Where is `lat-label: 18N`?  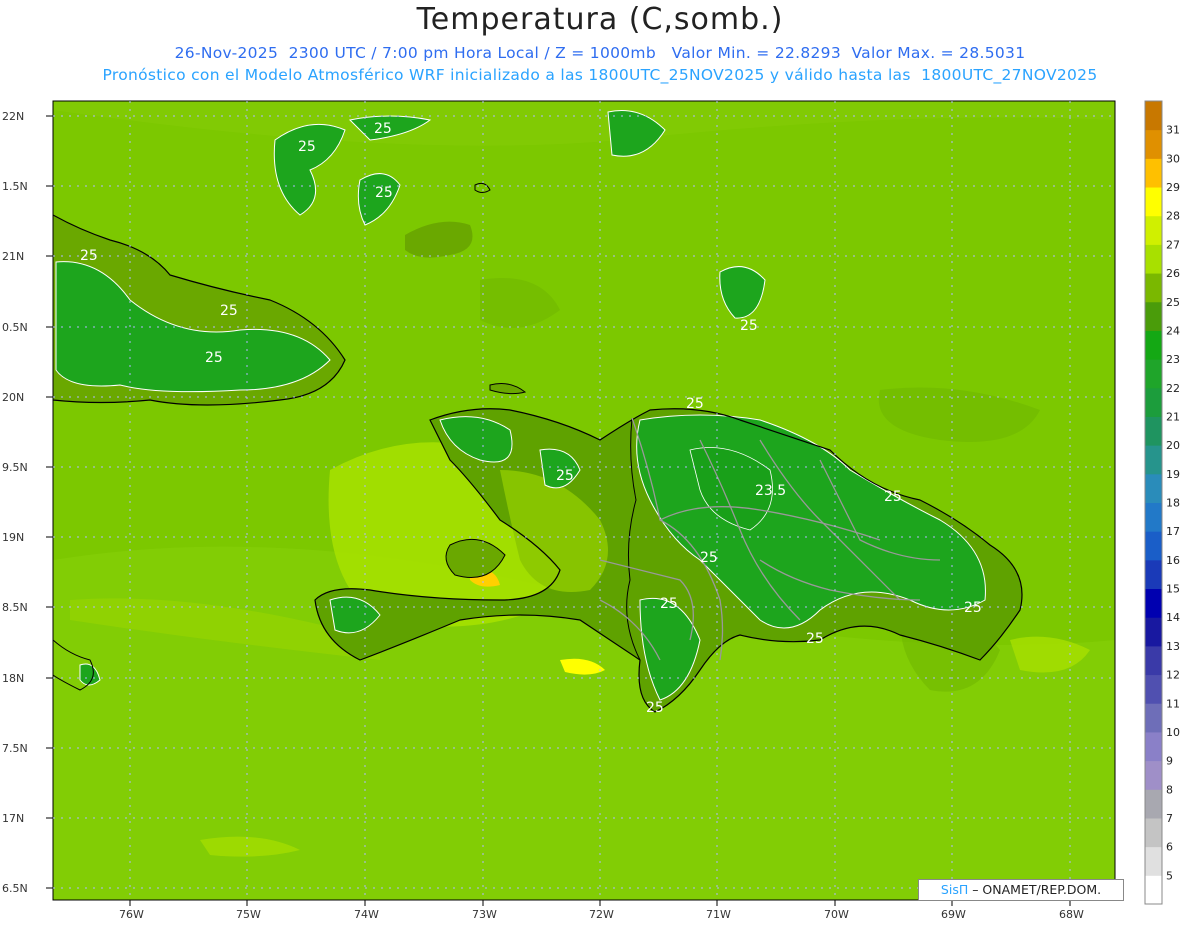
lat-label: 18N is located at coordinates (13, 678).